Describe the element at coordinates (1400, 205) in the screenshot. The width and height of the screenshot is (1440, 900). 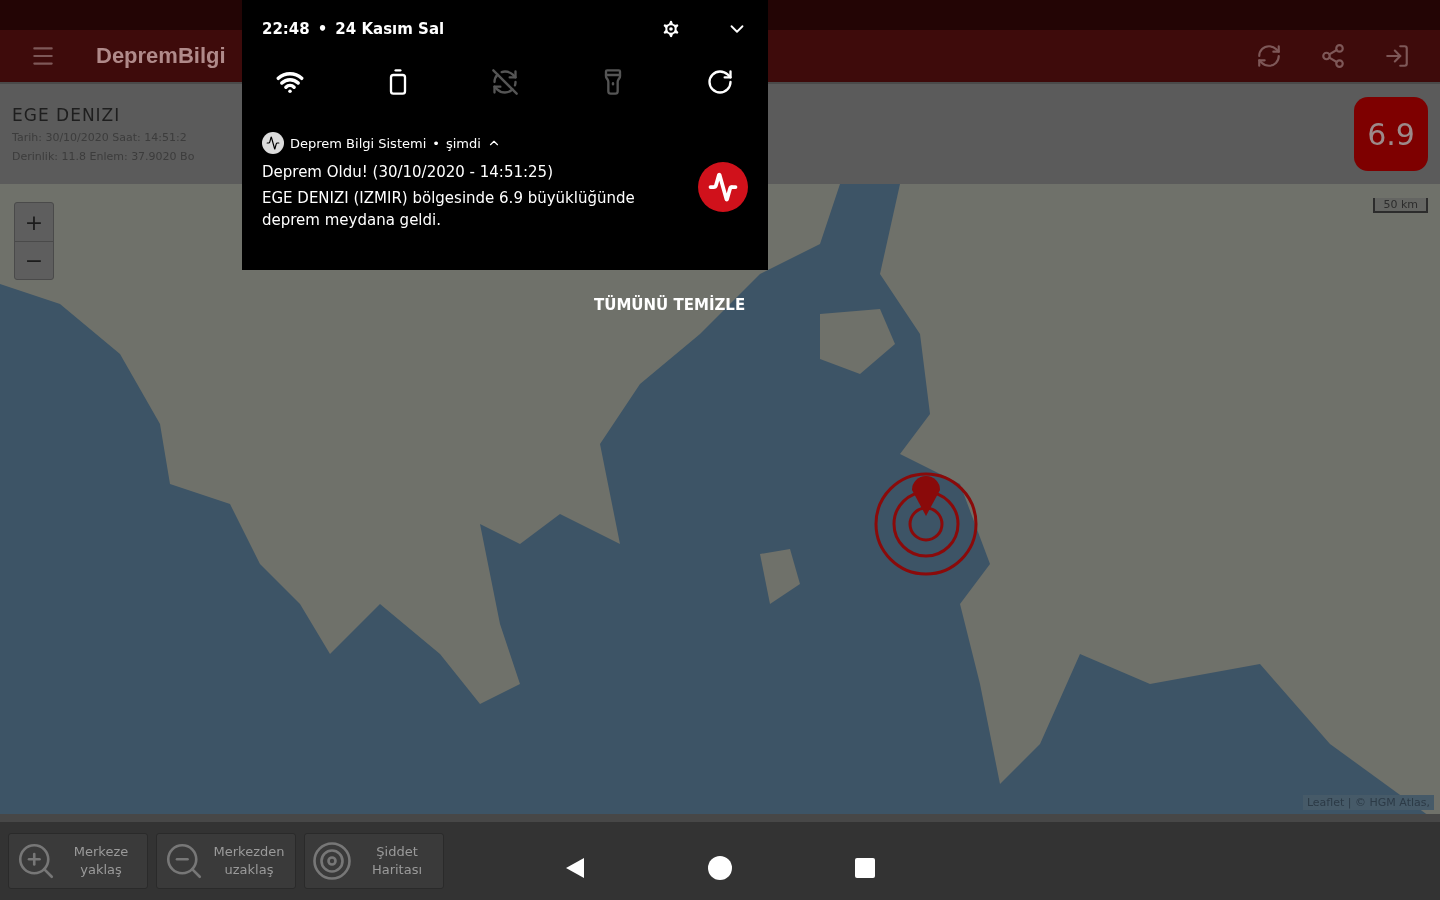
I see `scale-bar: 50 km` at that location.